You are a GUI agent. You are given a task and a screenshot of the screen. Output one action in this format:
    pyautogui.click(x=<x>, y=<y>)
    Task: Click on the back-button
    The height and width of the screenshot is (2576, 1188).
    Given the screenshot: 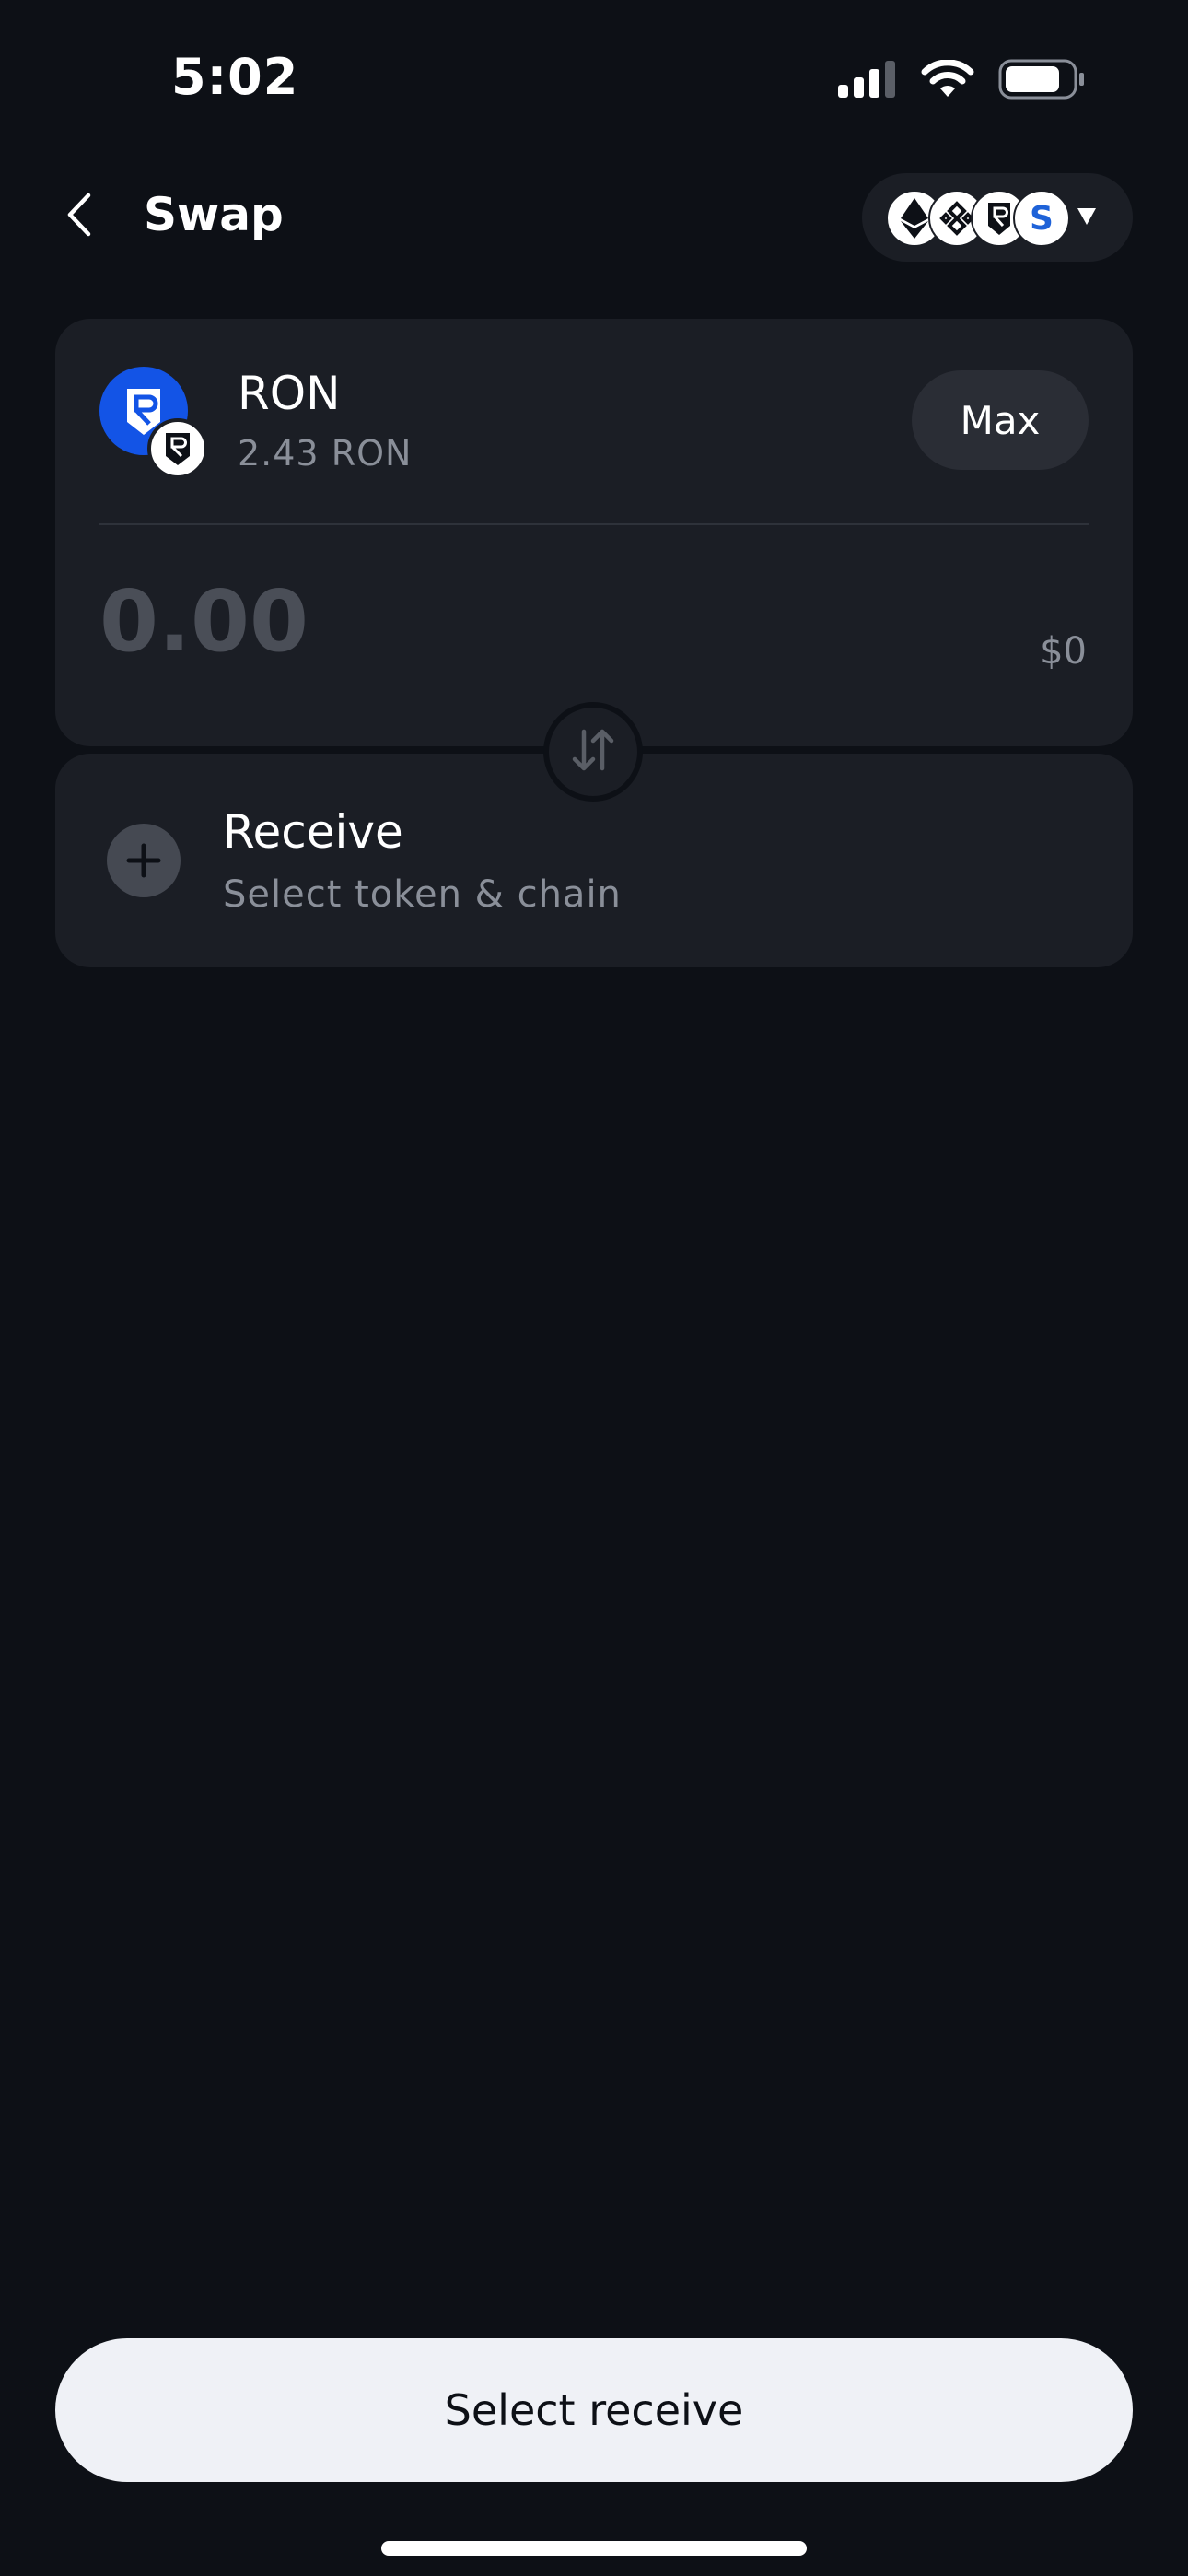 What is the action you would take?
    pyautogui.click(x=78, y=216)
    